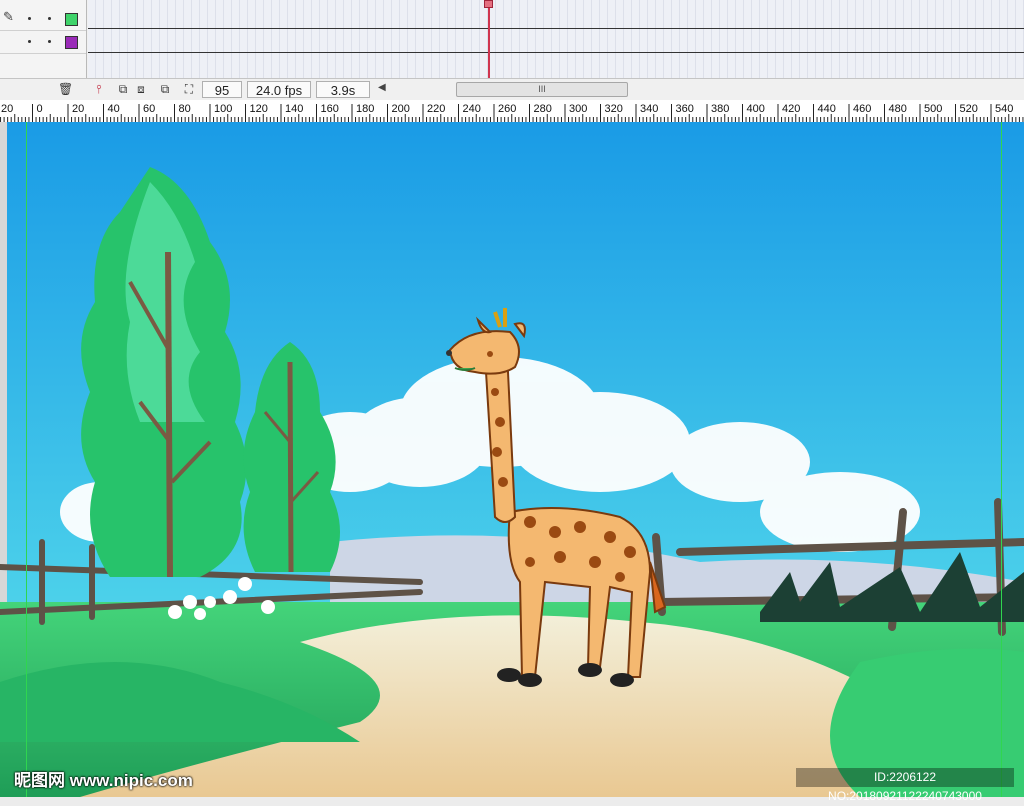 The image size is (1024, 806). Describe the element at coordinates (189, 89) in the screenshot. I see `modify-onion-markers-icon: ⛶` at that location.